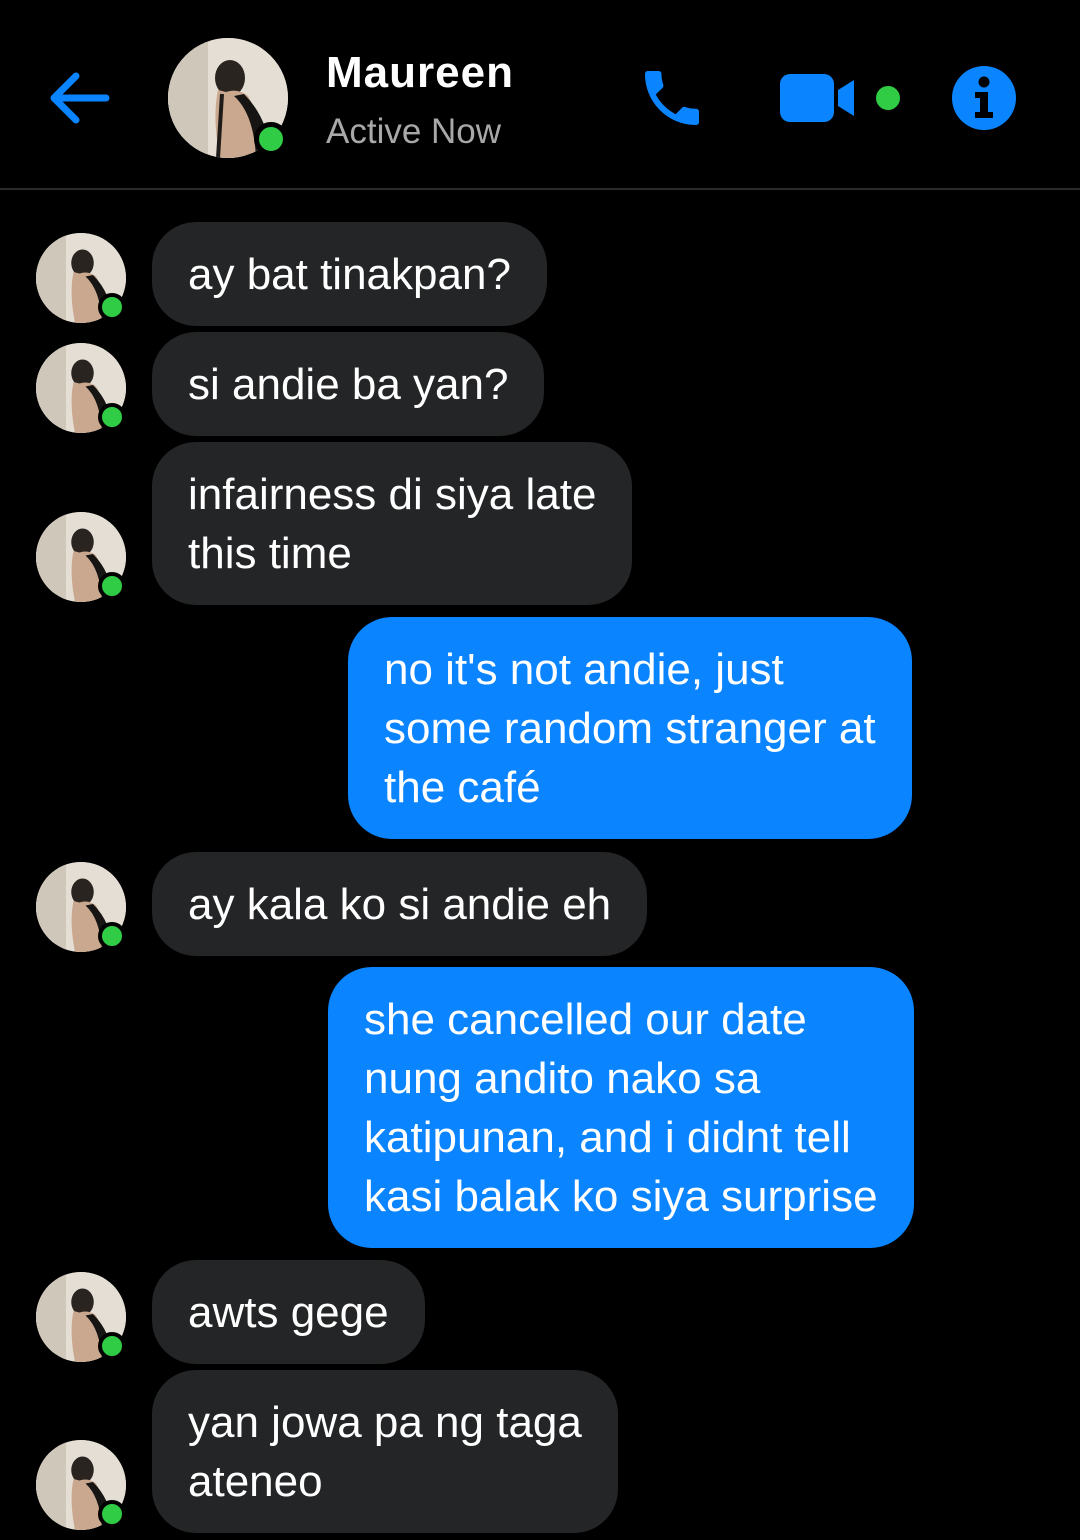 This screenshot has width=1080, height=1540. What do you see at coordinates (420, 73) in the screenshot?
I see `contact-name: Maureen` at bounding box center [420, 73].